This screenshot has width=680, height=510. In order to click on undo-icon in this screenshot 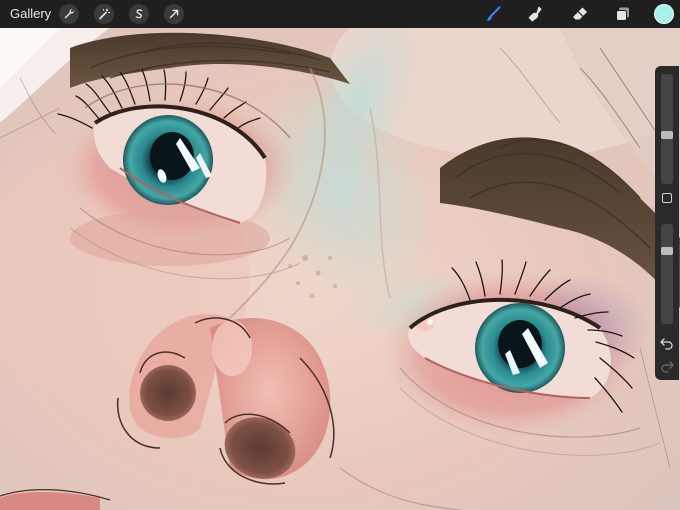, I will do `click(667, 343)`.